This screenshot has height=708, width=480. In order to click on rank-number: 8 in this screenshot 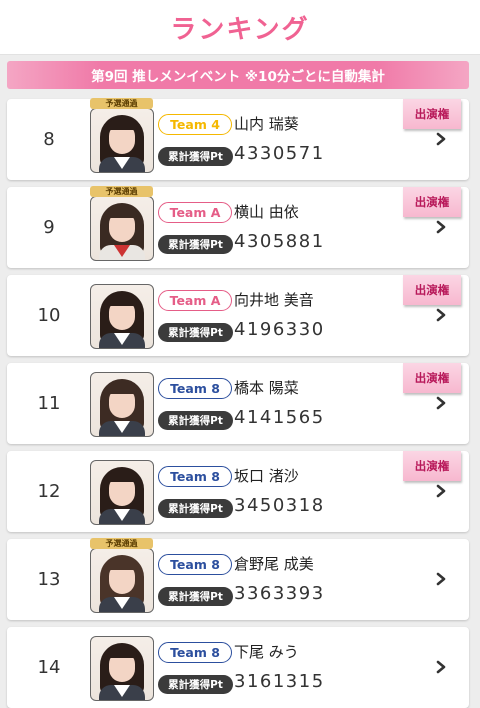, I will do `click(49, 139)`.